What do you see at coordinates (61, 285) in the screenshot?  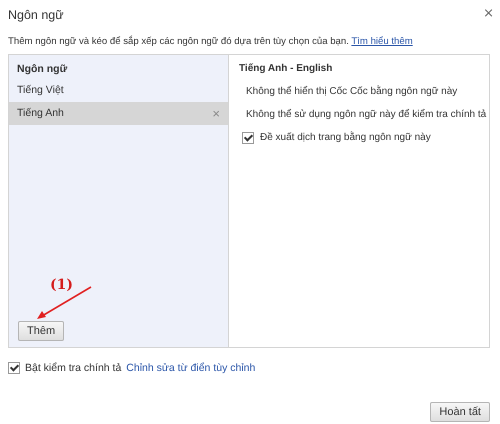 I see `annotation-label: (1)` at bounding box center [61, 285].